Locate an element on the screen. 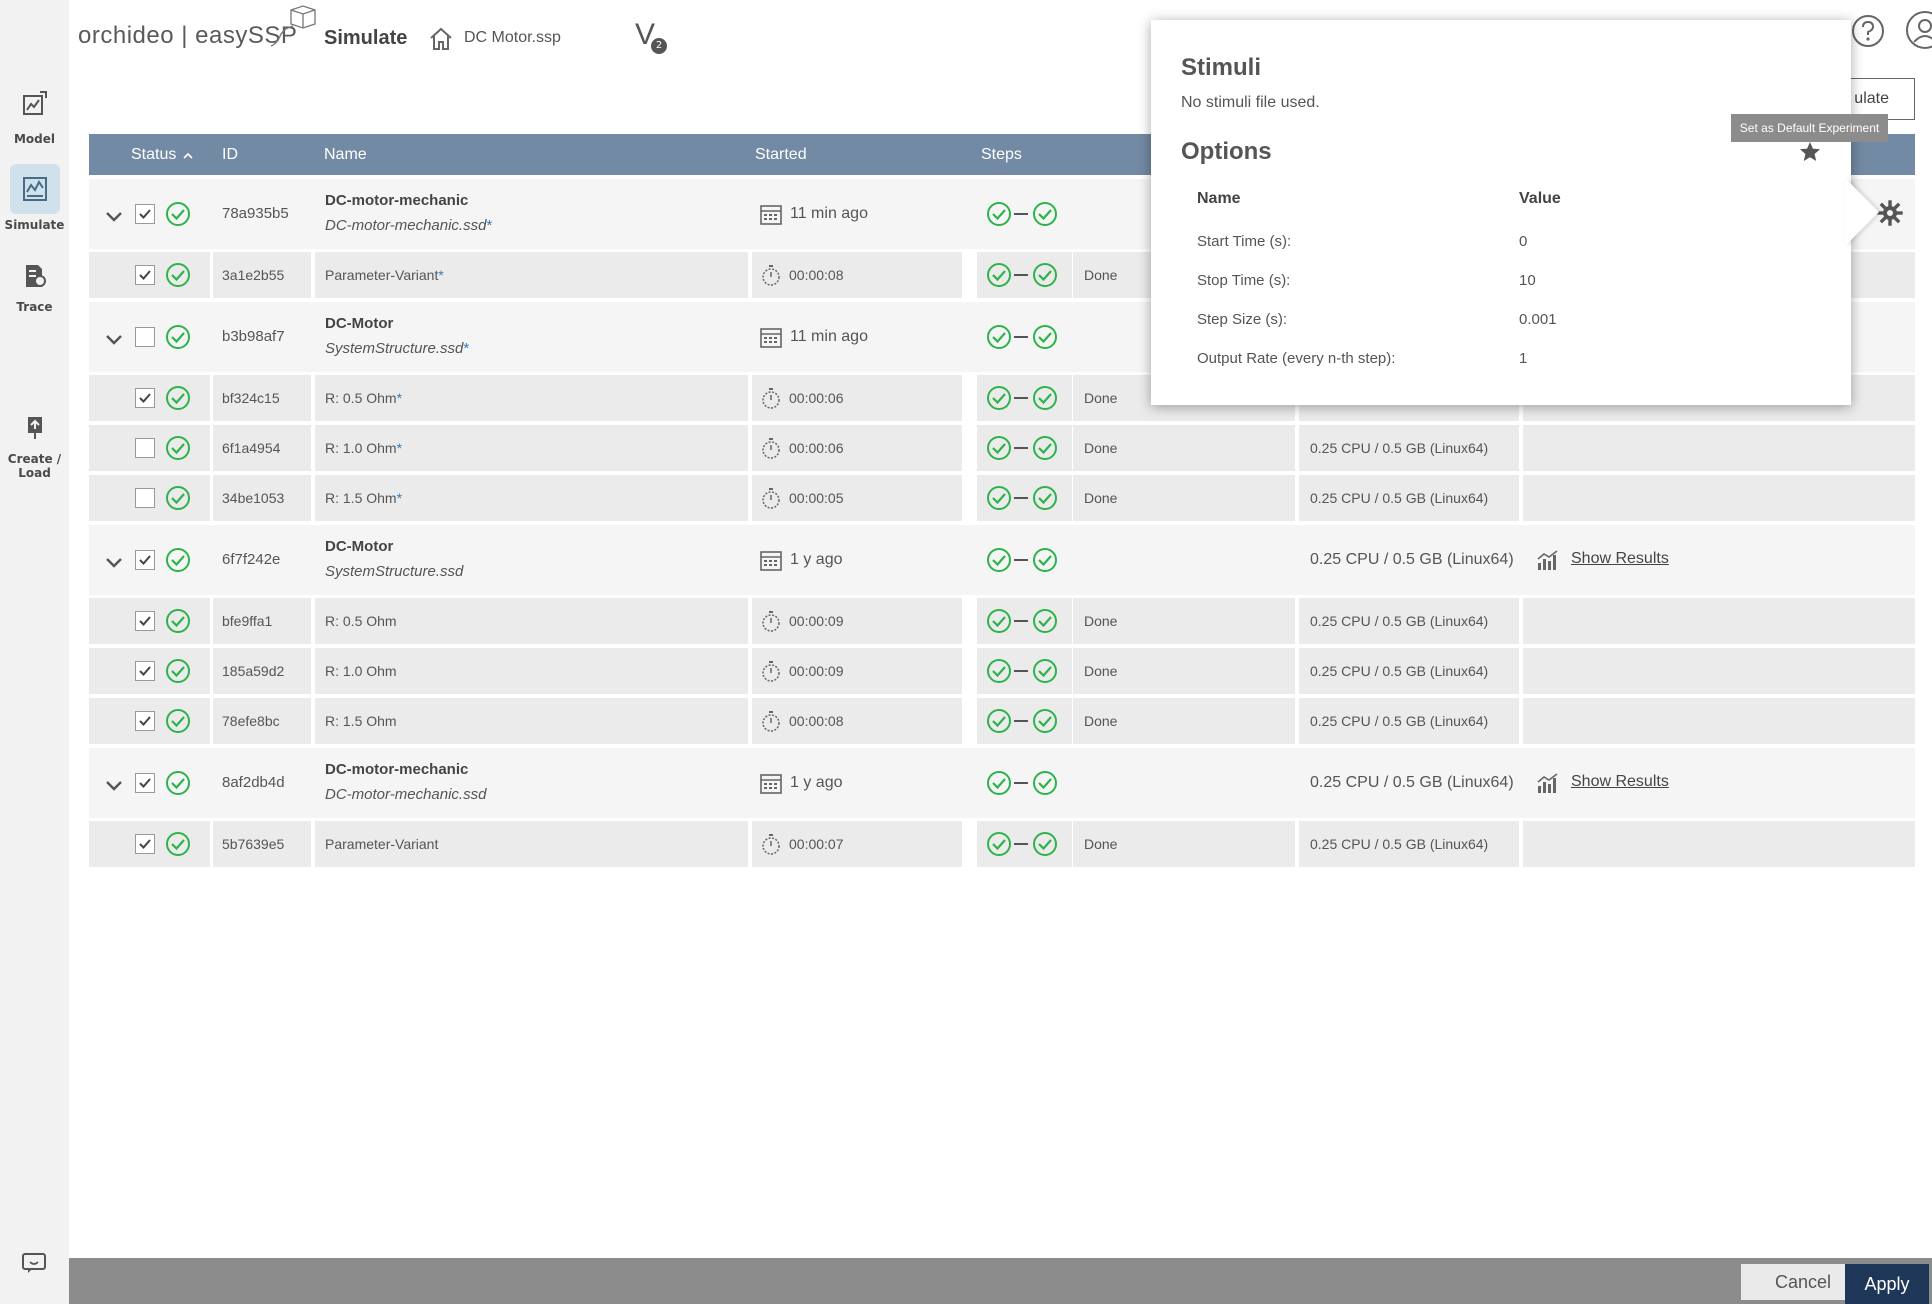 The width and height of the screenshot is (1932, 1304). model-file: DC-motor-mechanic.ssd* is located at coordinates (408, 225).